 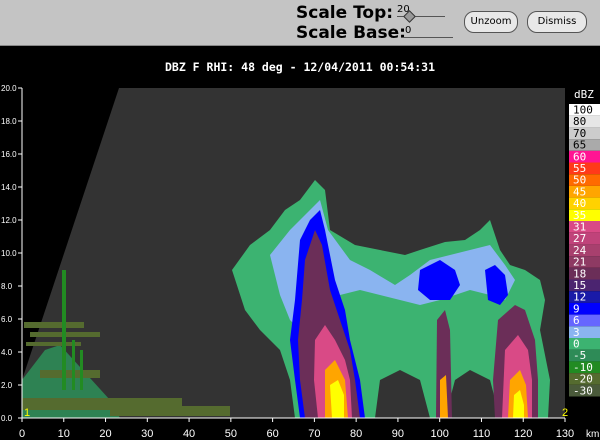 I want to click on x-tick-label: 40, so click(x=189, y=434).